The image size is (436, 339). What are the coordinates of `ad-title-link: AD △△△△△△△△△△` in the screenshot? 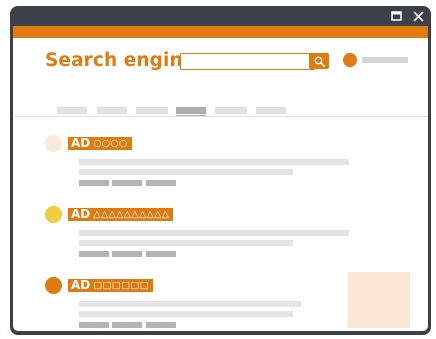 It's located at (121, 214).